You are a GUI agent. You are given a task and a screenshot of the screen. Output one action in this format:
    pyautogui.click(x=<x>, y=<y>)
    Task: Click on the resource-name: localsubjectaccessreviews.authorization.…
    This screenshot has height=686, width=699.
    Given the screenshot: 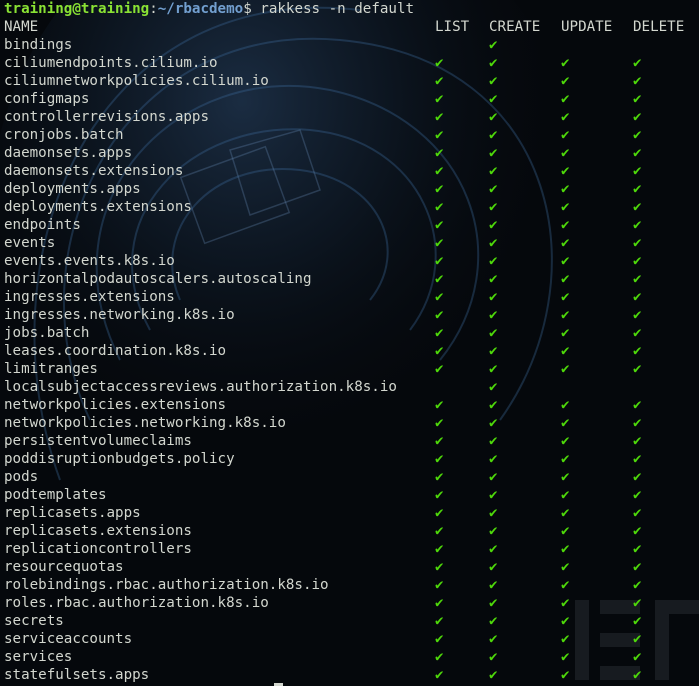 What is the action you would take?
    pyautogui.click(x=200, y=387)
    